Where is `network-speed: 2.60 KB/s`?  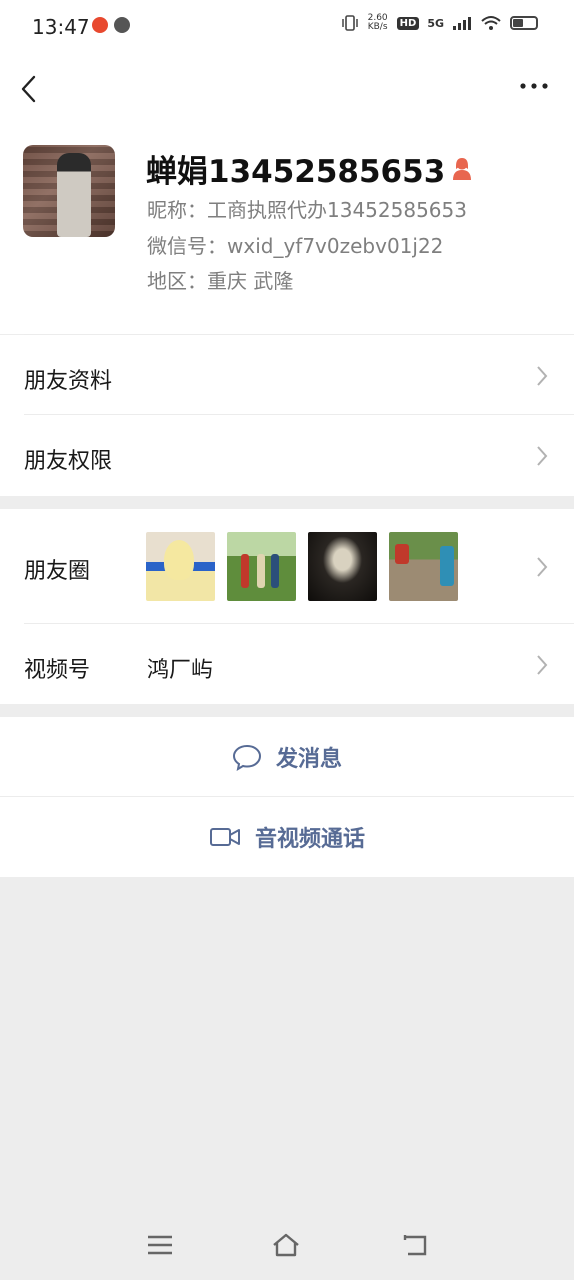 network-speed: 2.60 KB/s is located at coordinates (378, 23).